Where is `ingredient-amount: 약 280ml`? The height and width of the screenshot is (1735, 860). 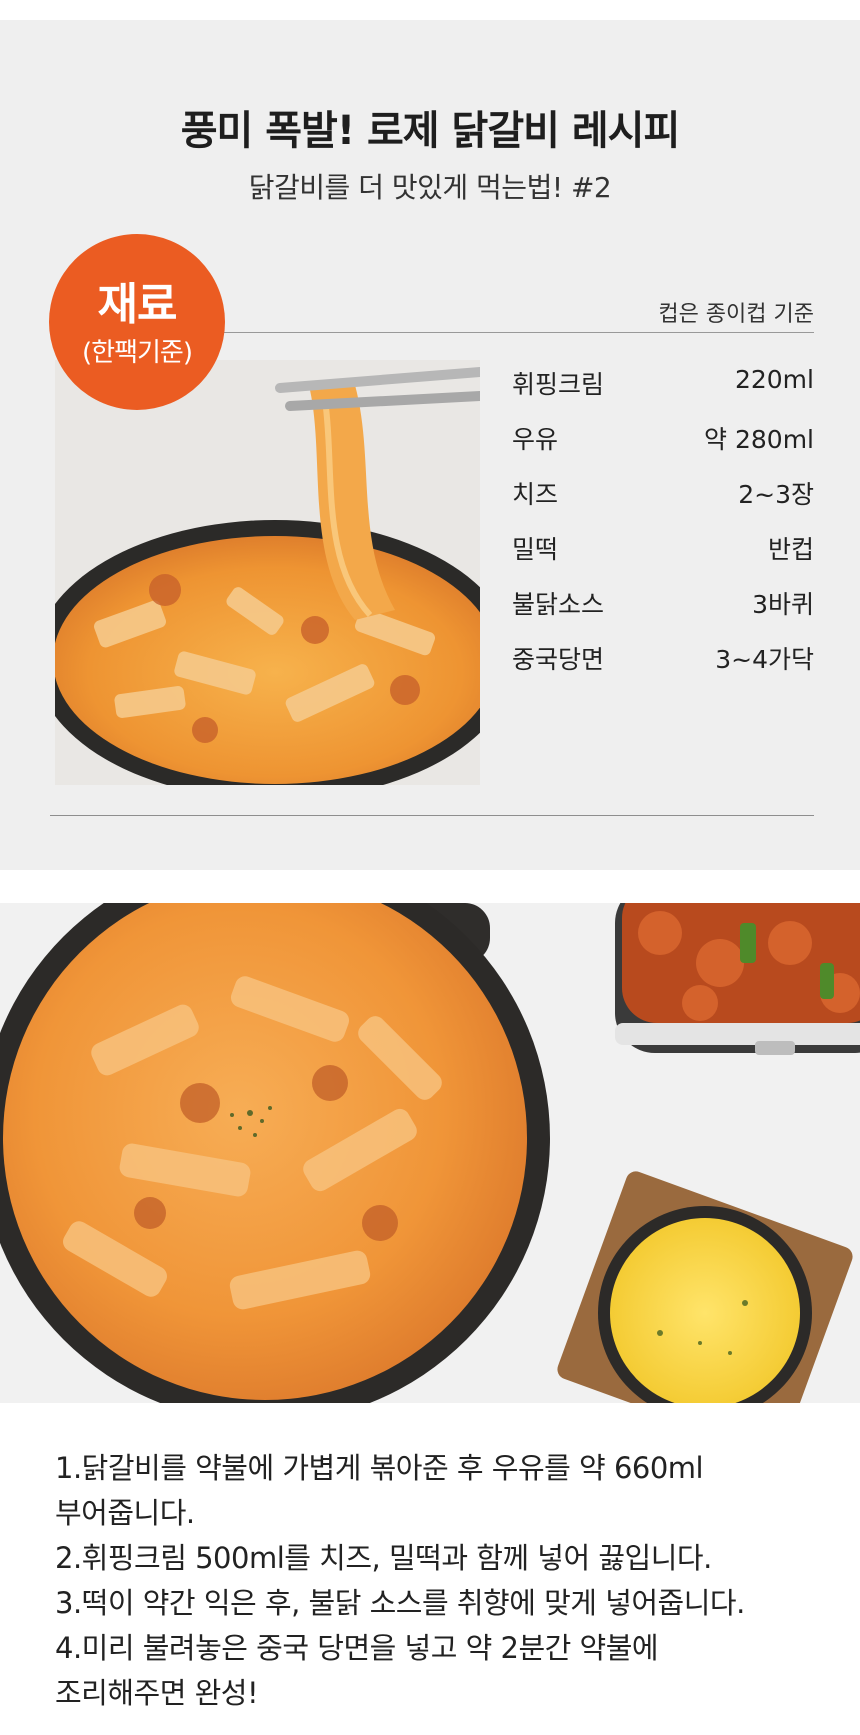 ingredient-amount: 약 280ml is located at coordinates (759, 439).